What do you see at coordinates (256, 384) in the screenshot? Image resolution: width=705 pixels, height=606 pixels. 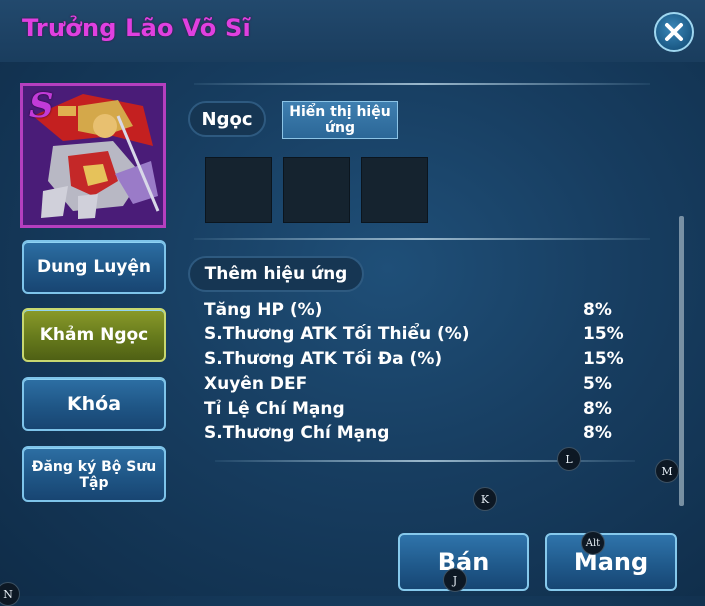 I see `stat-name: Xuyên DEF` at bounding box center [256, 384].